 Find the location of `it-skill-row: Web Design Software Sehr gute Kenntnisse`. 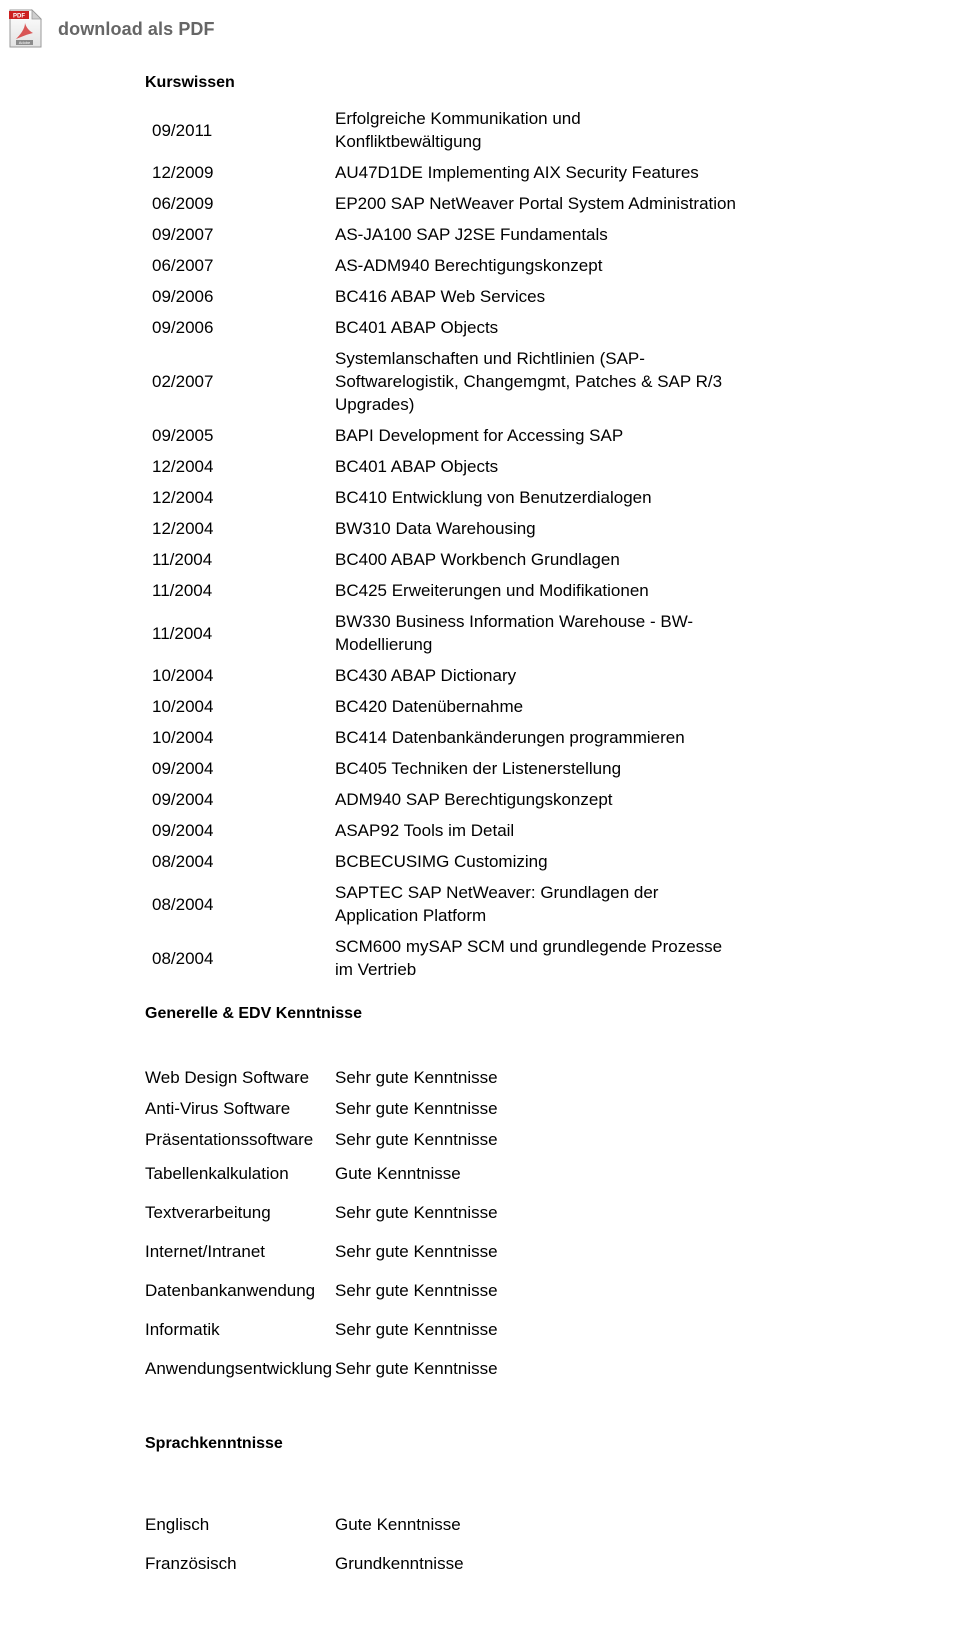

it-skill-row: Web Design Software Sehr gute Kenntnisse is located at coordinates (480, 1077).